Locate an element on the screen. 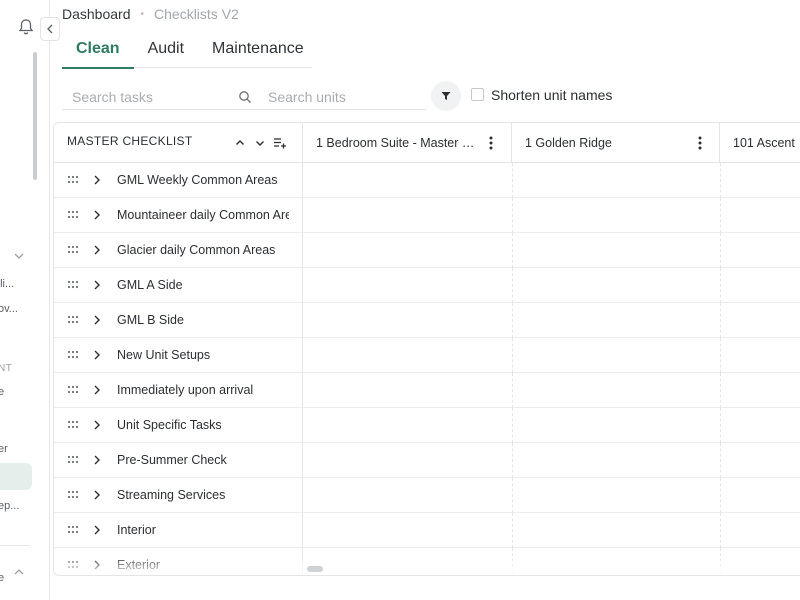 The width and height of the screenshot is (800, 600). search-units-input is located at coordinates (342, 96).